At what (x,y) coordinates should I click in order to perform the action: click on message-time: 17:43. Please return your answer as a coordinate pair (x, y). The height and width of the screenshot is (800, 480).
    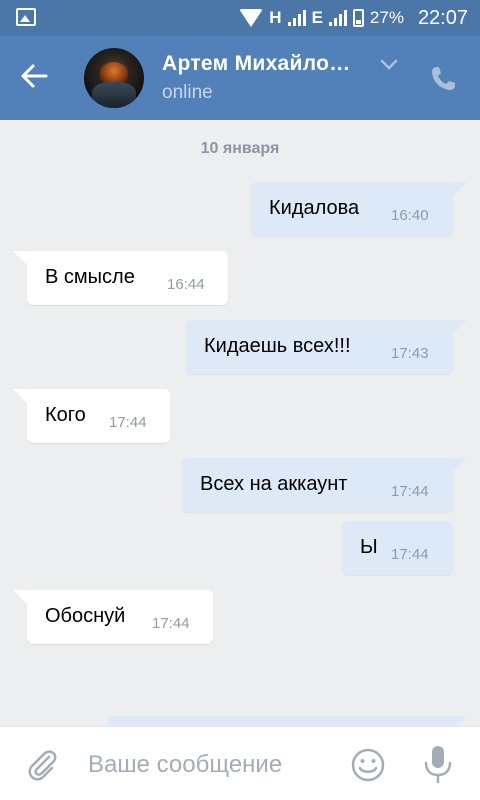
    Looking at the image, I should click on (410, 353).